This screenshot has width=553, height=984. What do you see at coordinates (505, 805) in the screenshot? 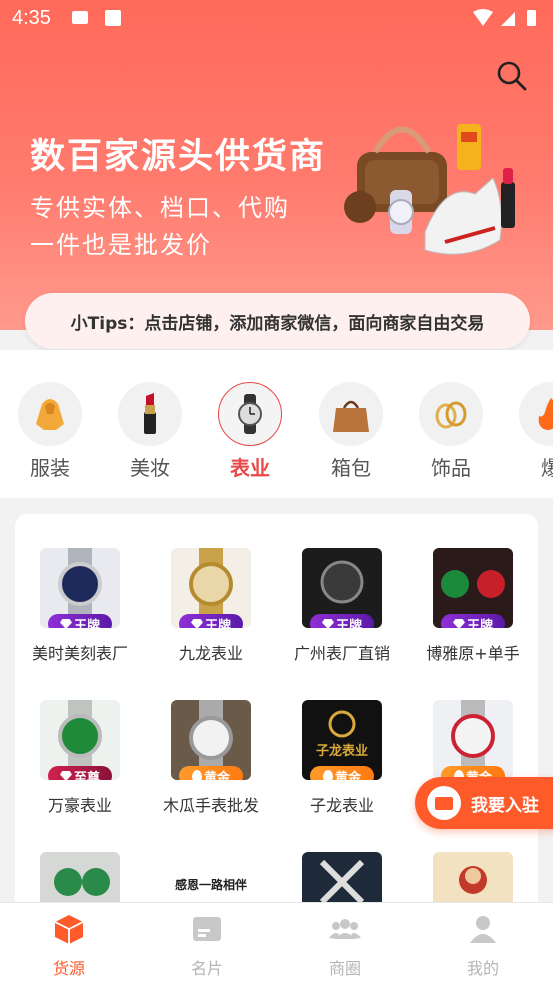
I see `join-button-label: 我要入驻` at bounding box center [505, 805].